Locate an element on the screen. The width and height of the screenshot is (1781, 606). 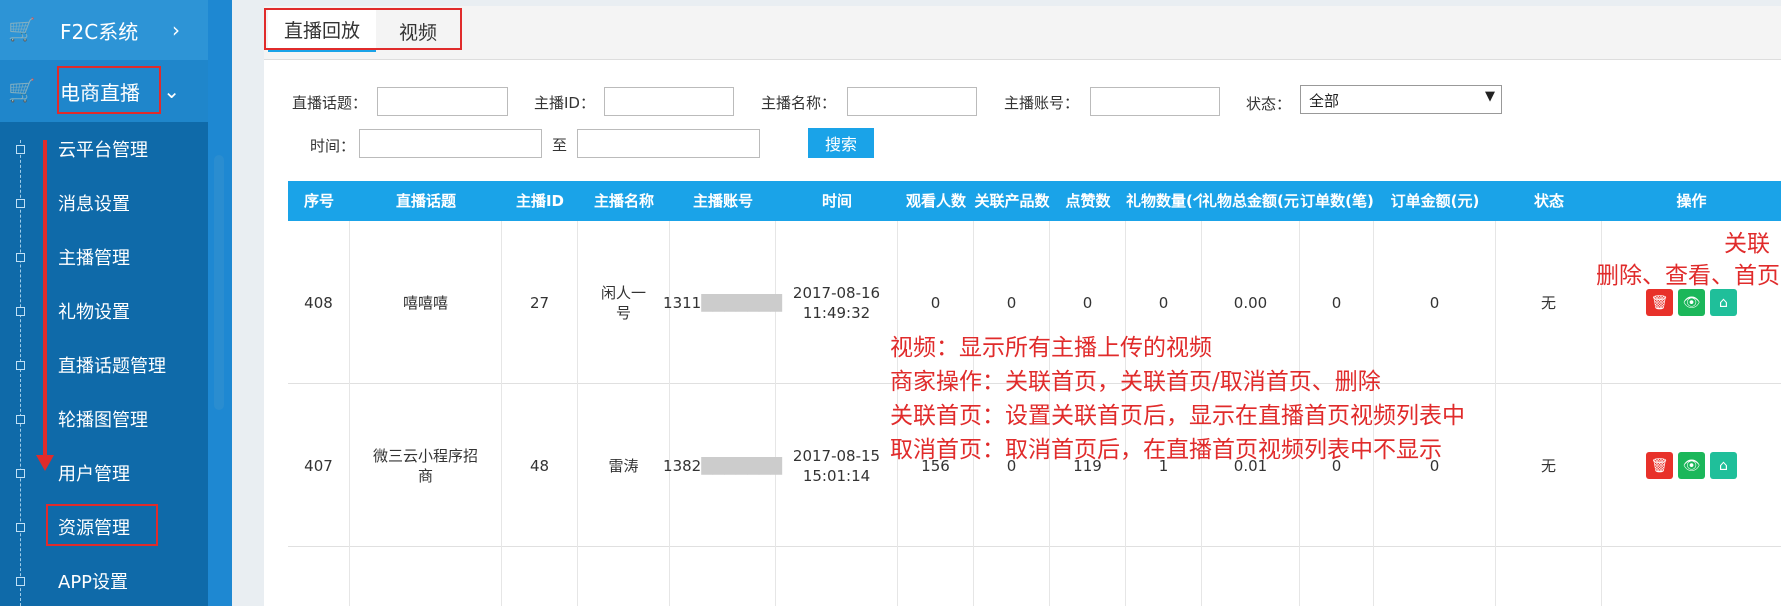
annotation-arrow-head is located at coordinates (45, 463).